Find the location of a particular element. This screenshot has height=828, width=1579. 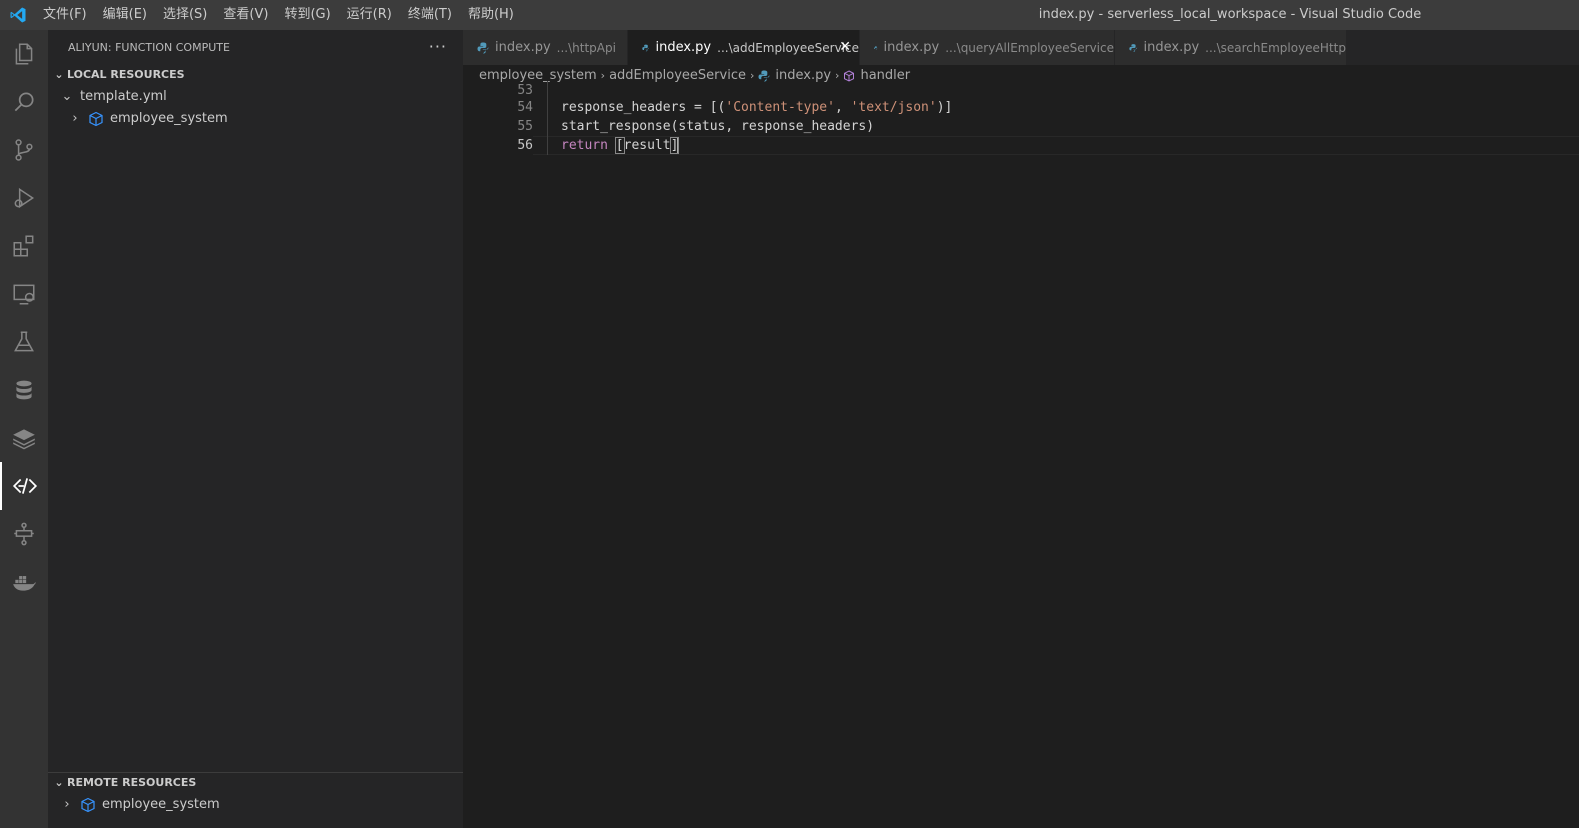

menu-selection: 选择(S) is located at coordinates (185, 15).